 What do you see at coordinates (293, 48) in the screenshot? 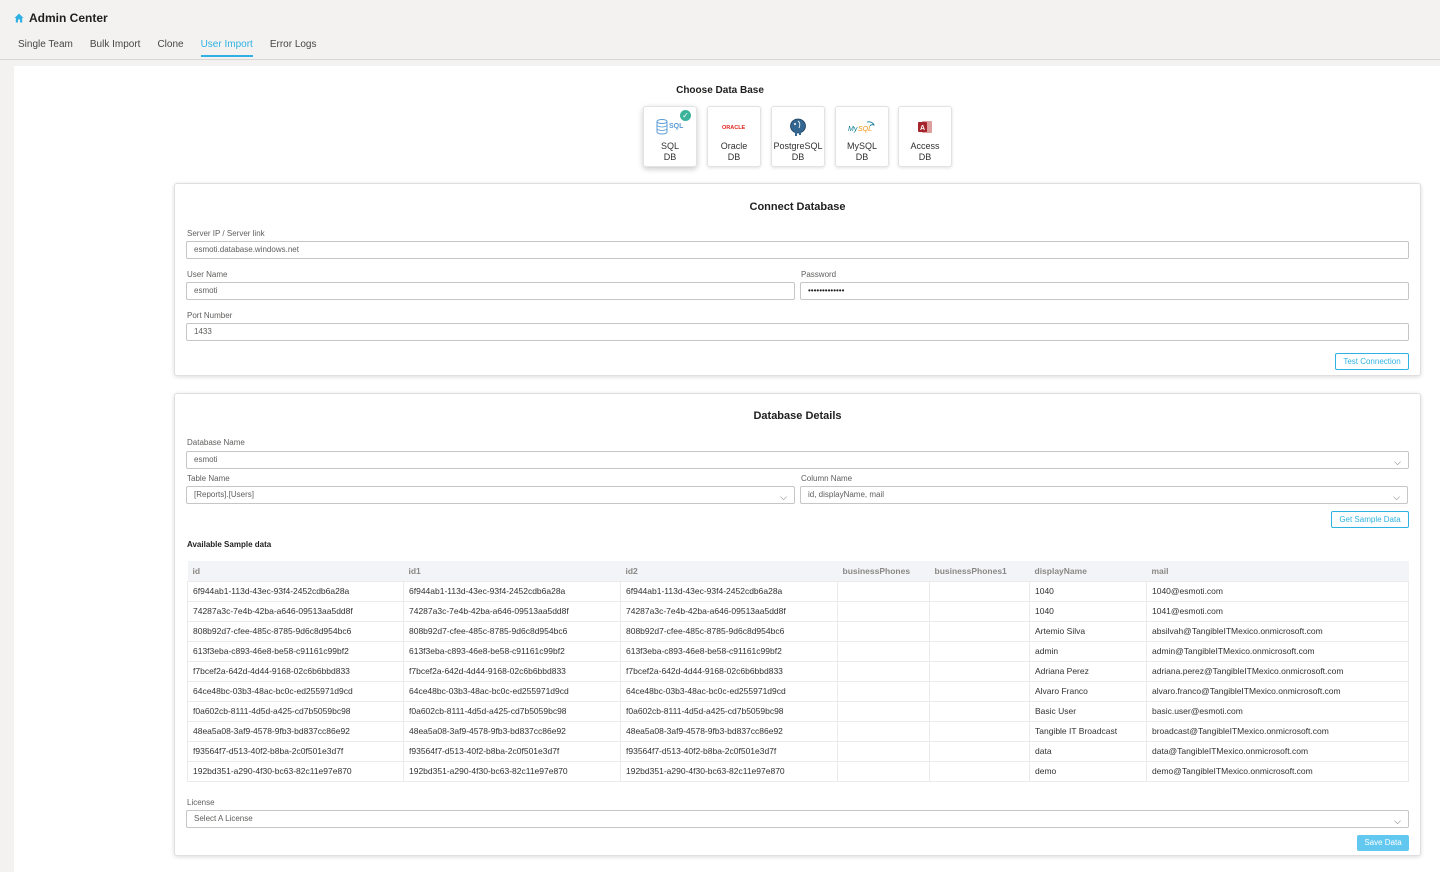
I see `tab-error-logs: Error Logs` at bounding box center [293, 48].